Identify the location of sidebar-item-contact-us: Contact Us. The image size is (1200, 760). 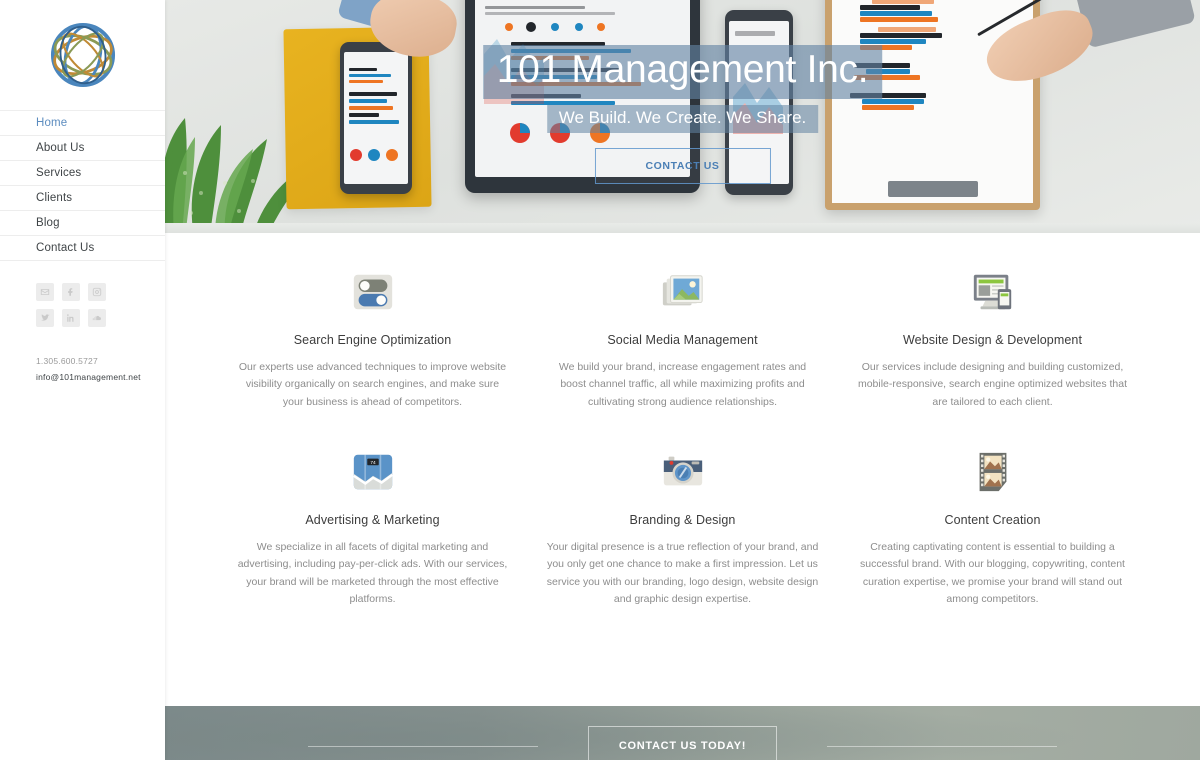
(82, 248).